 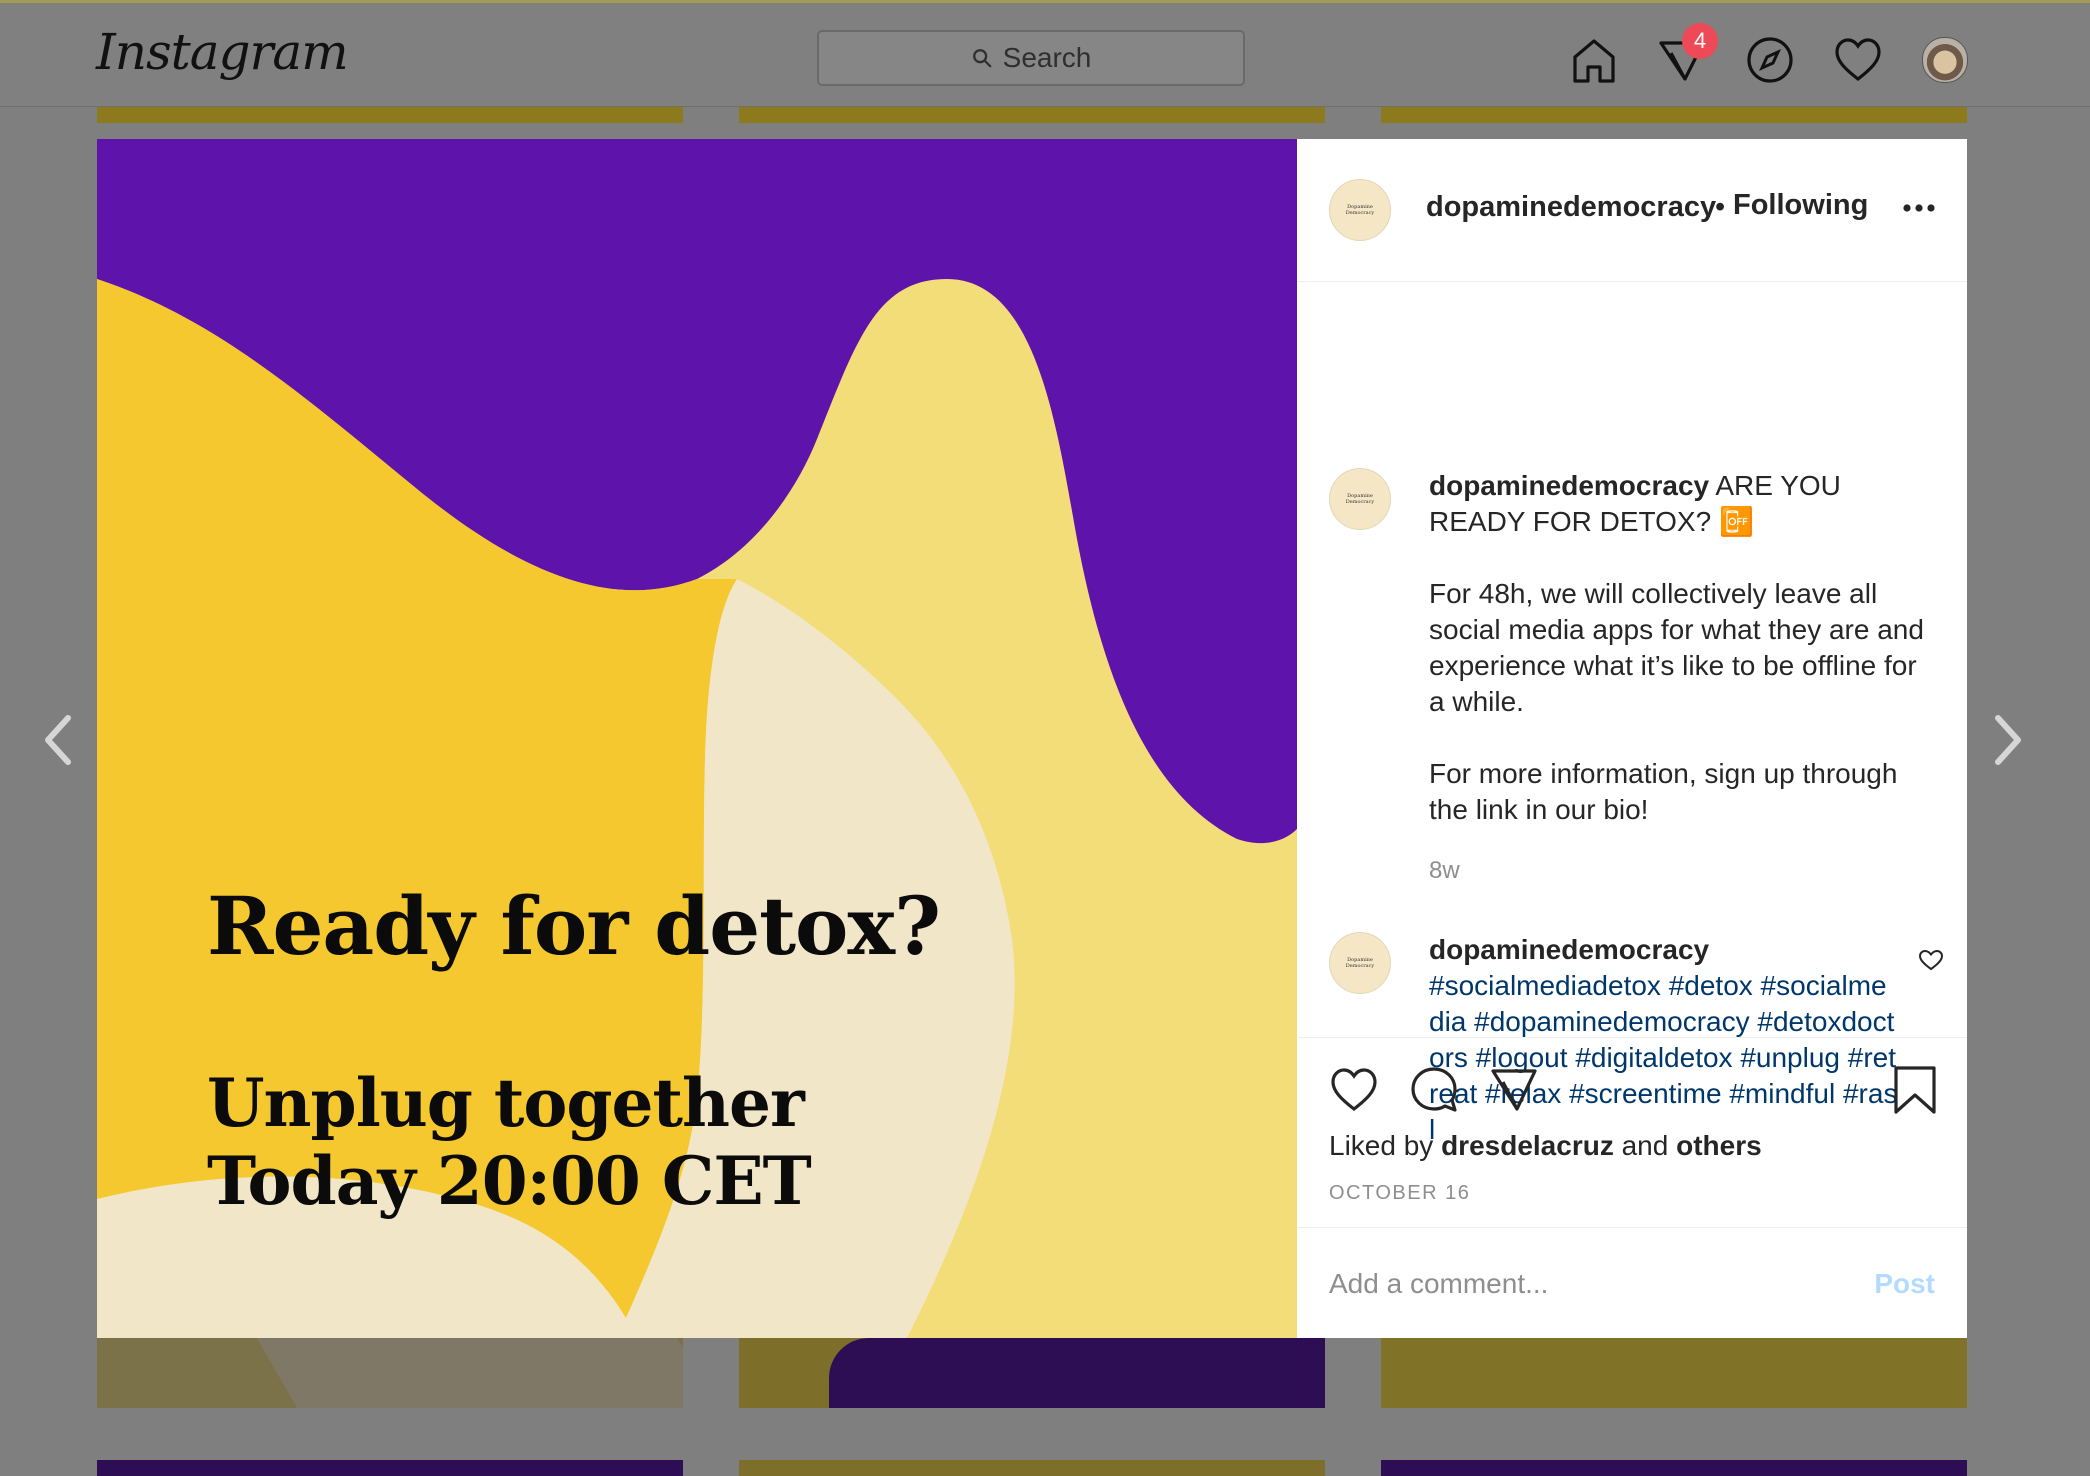 I want to click on post-date: OCTOBER 16, so click(x=1399, y=1193).